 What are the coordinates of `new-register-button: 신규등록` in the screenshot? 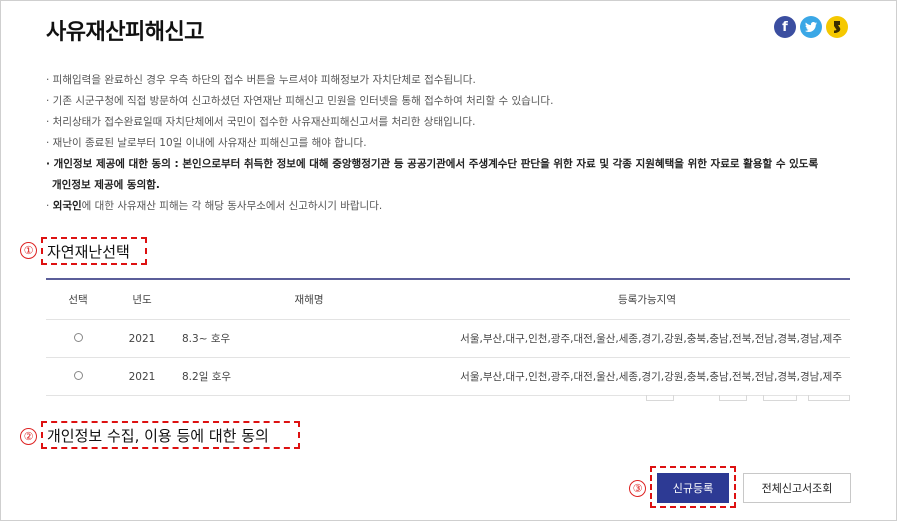 It's located at (693, 488).